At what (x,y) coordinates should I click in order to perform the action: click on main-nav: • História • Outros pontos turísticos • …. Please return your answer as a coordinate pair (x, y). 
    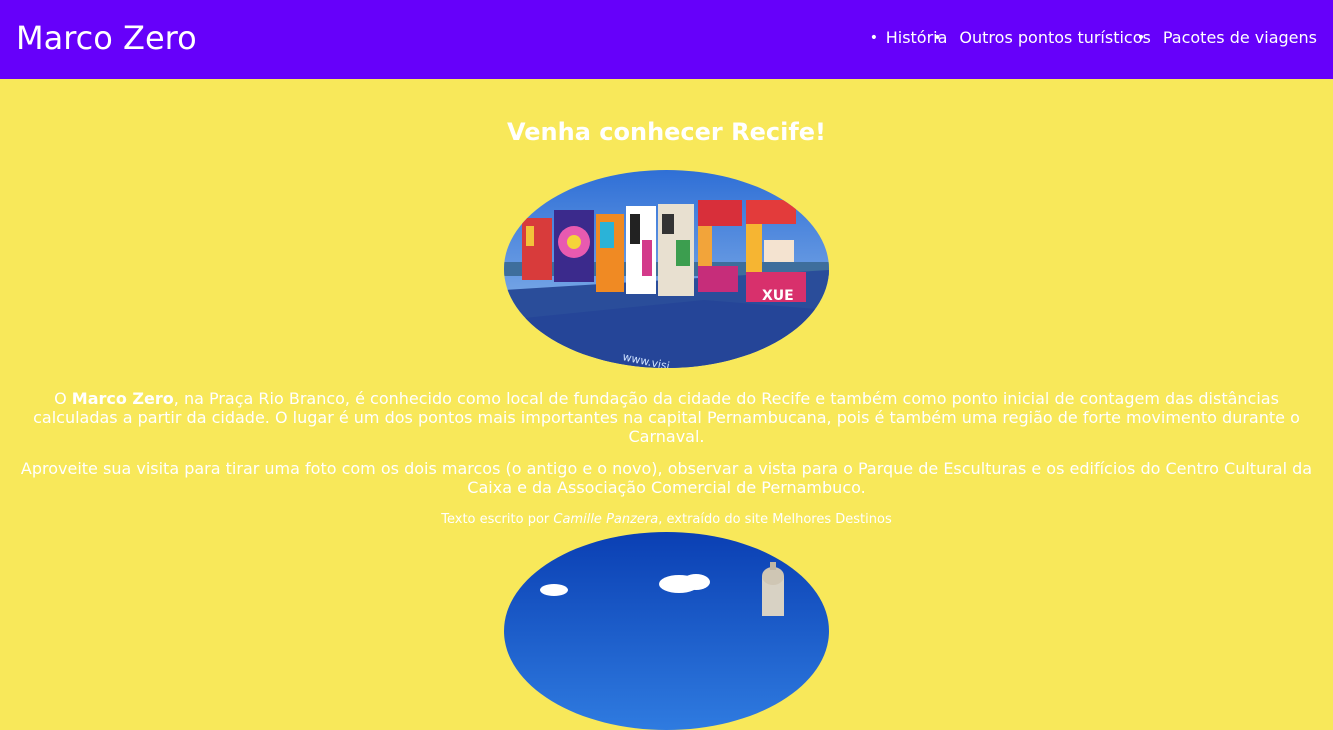
    Looking at the image, I should click on (1092, 38).